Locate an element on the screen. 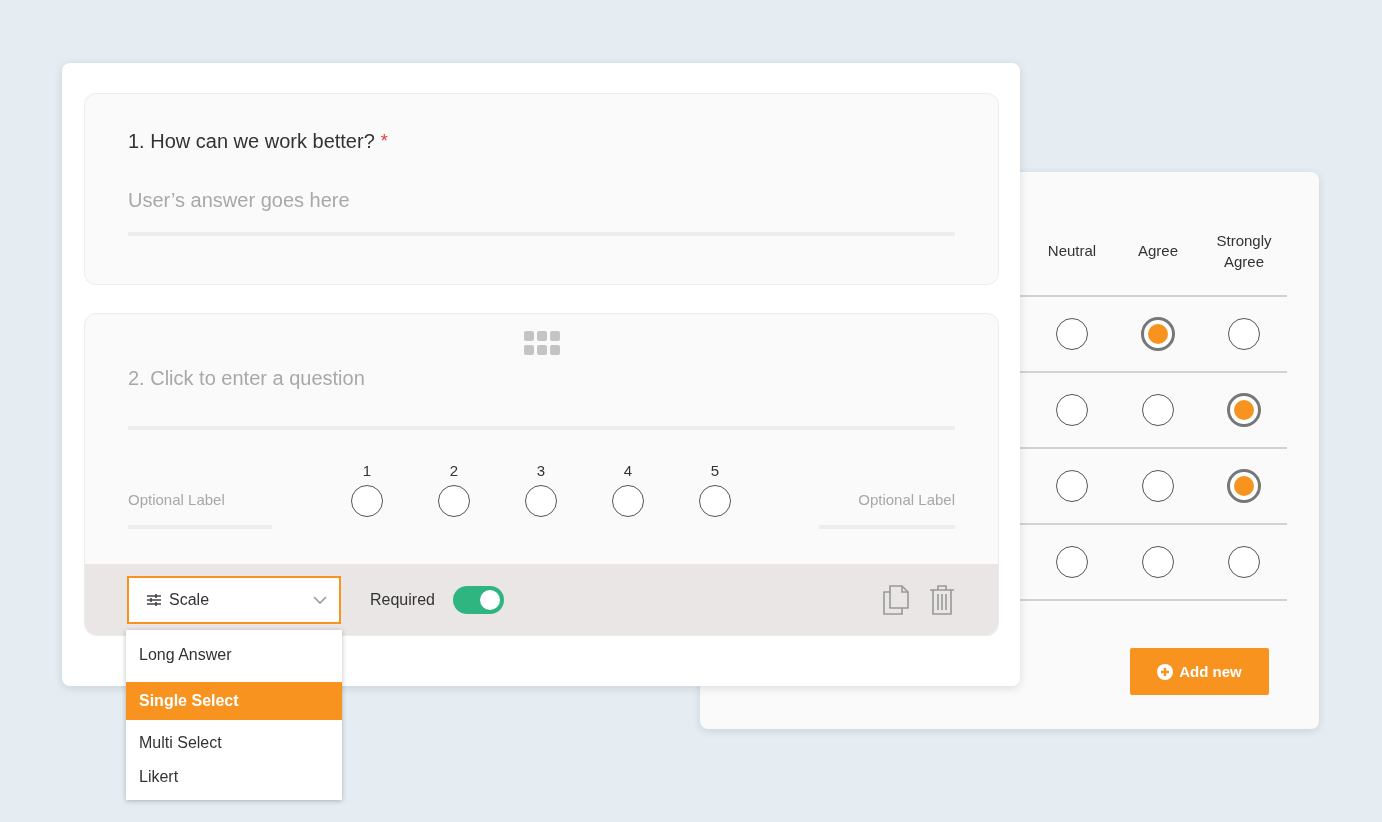 The width and height of the screenshot is (1382, 822). menu-item: Likert is located at coordinates (234, 777).